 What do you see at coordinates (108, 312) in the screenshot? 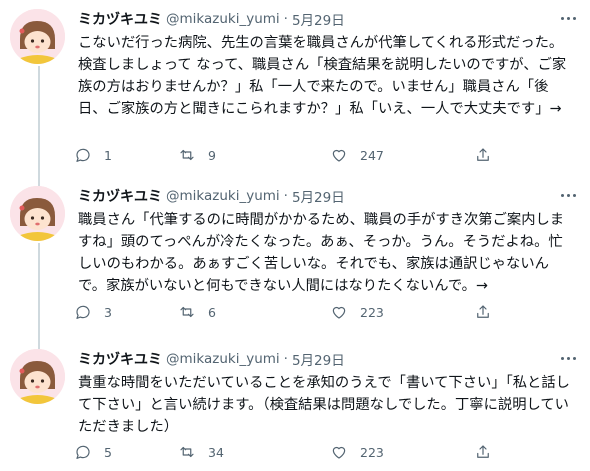
I see `reply-count: 3` at bounding box center [108, 312].